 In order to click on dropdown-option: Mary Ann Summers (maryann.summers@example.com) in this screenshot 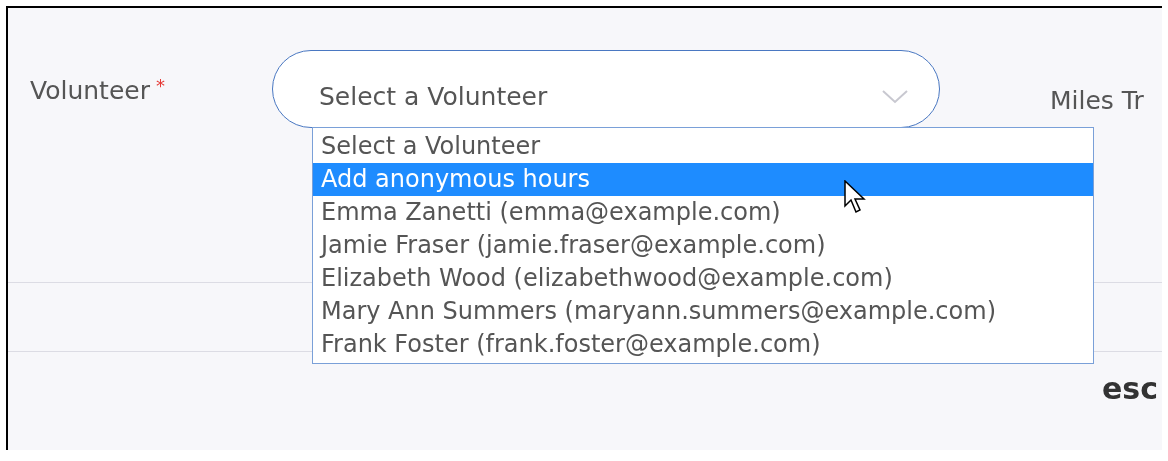, I will do `click(703, 311)`.